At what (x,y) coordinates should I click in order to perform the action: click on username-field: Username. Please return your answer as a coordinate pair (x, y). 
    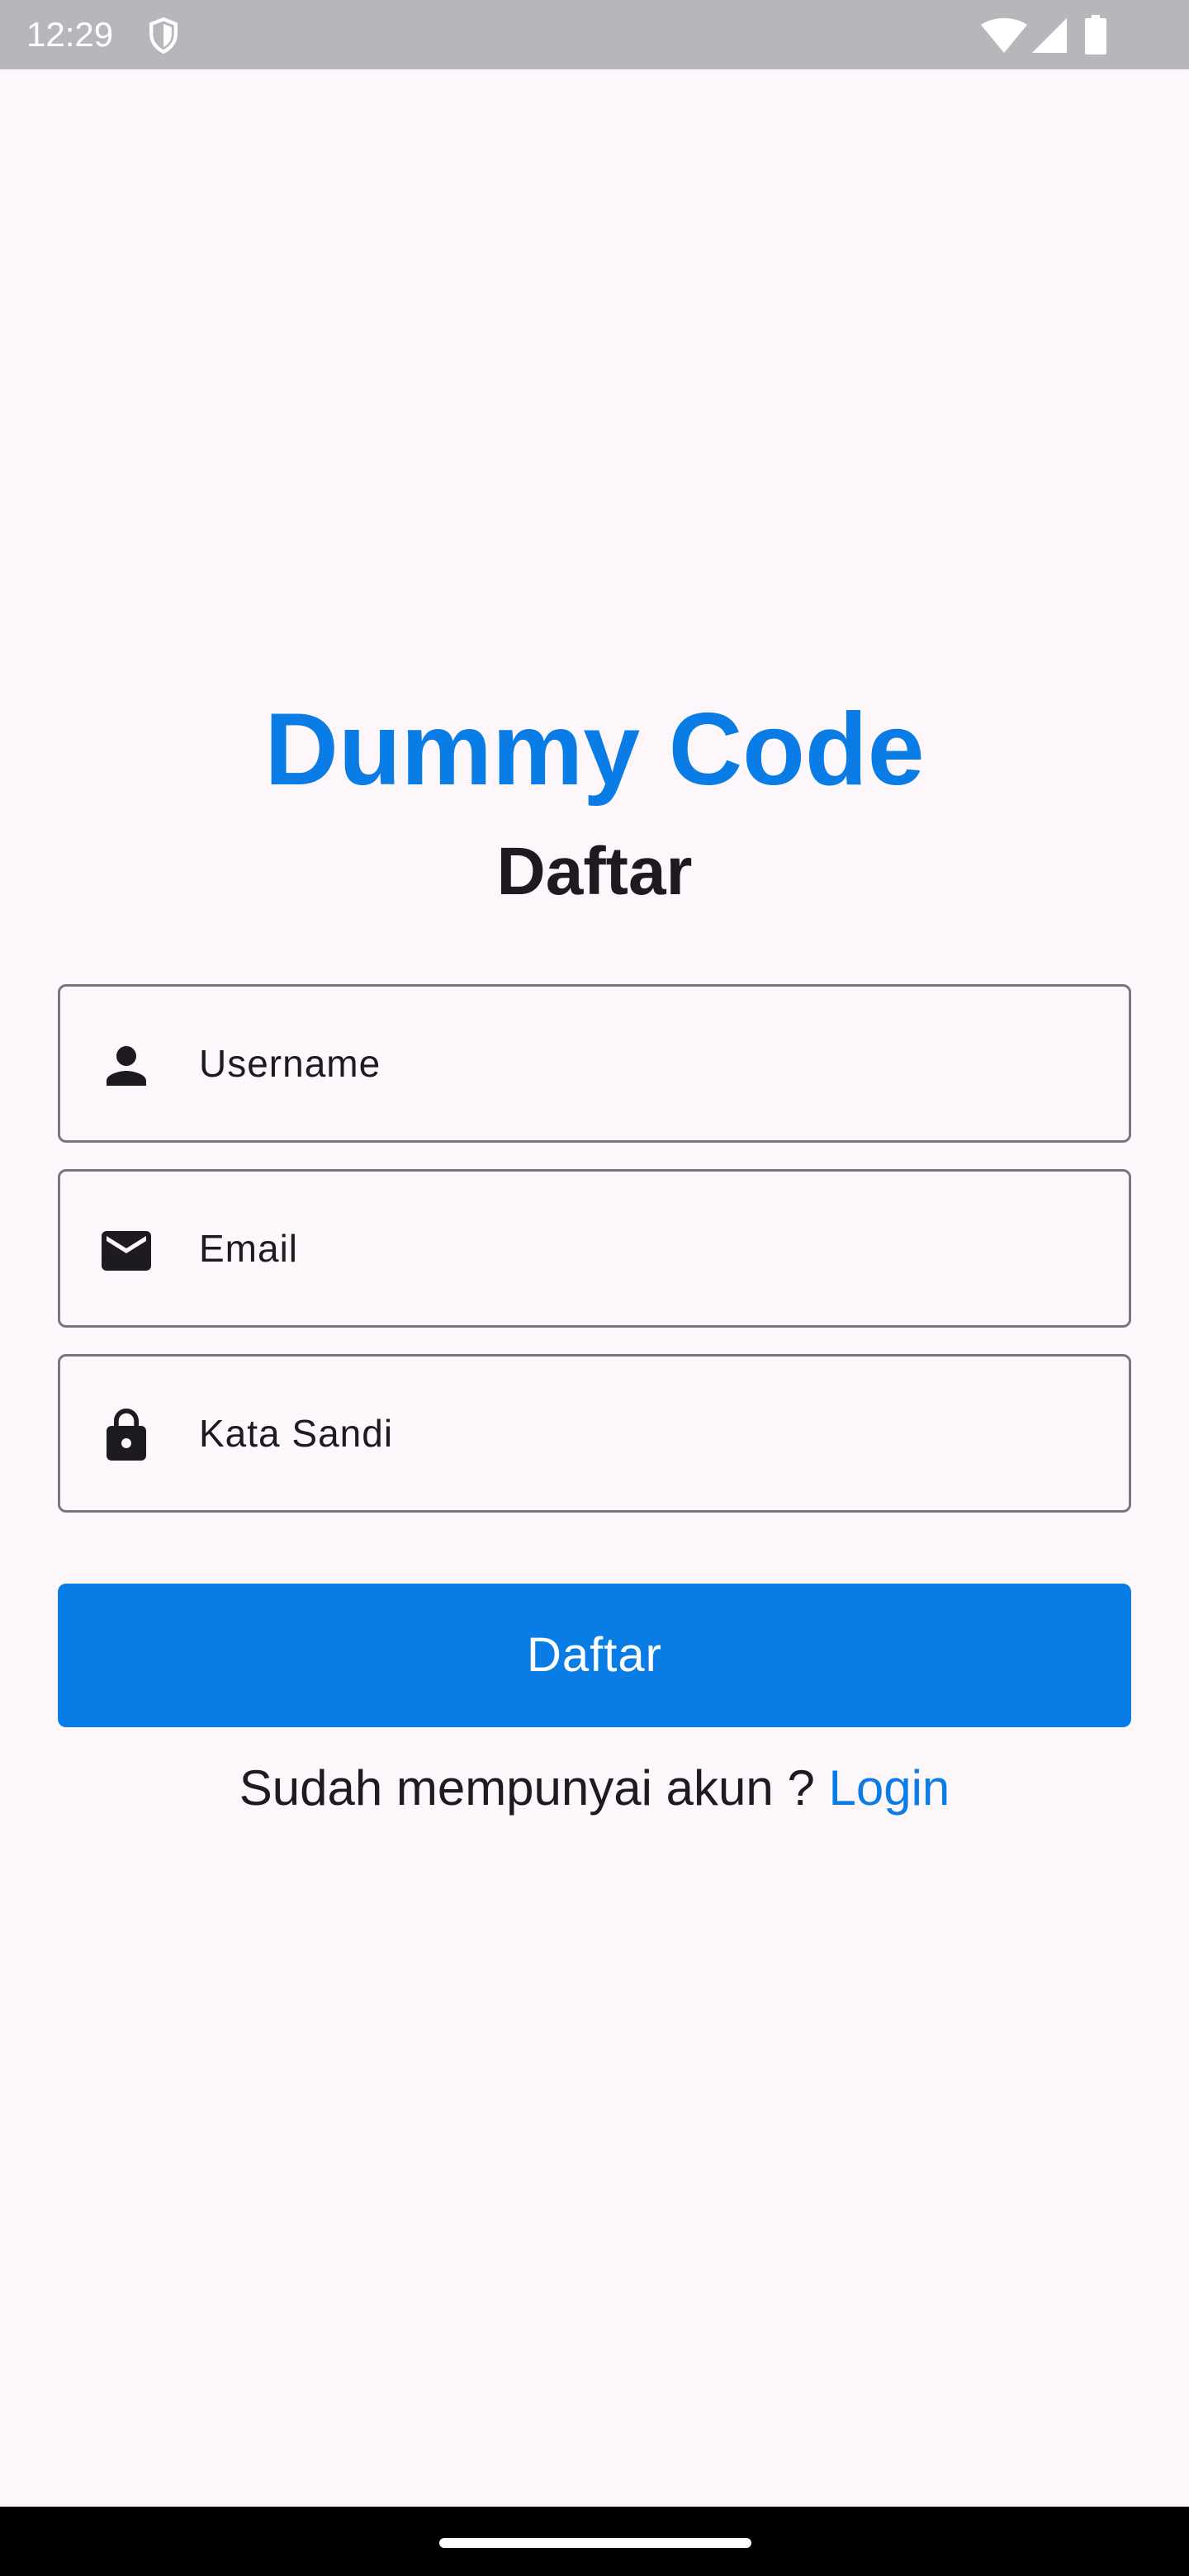
    Looking at the image, I should click on (594, 1063).